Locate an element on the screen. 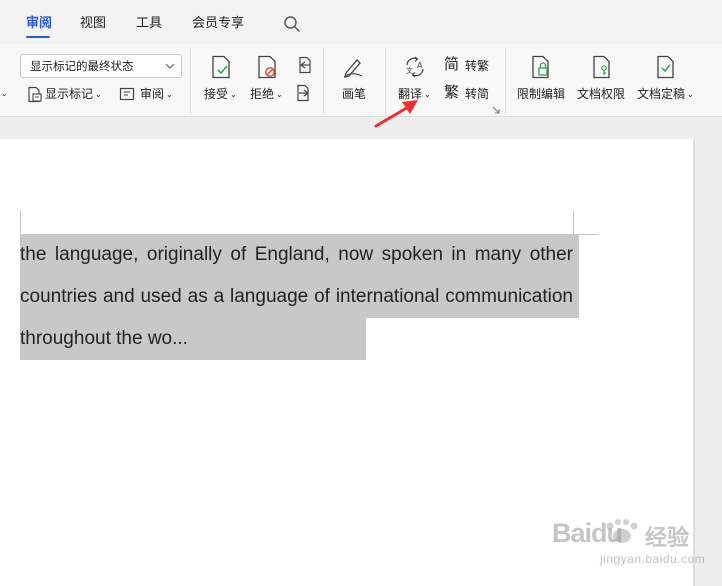 The height and width of the screenshot is (586, 722). search-icon is located at coordinates (292, 24).